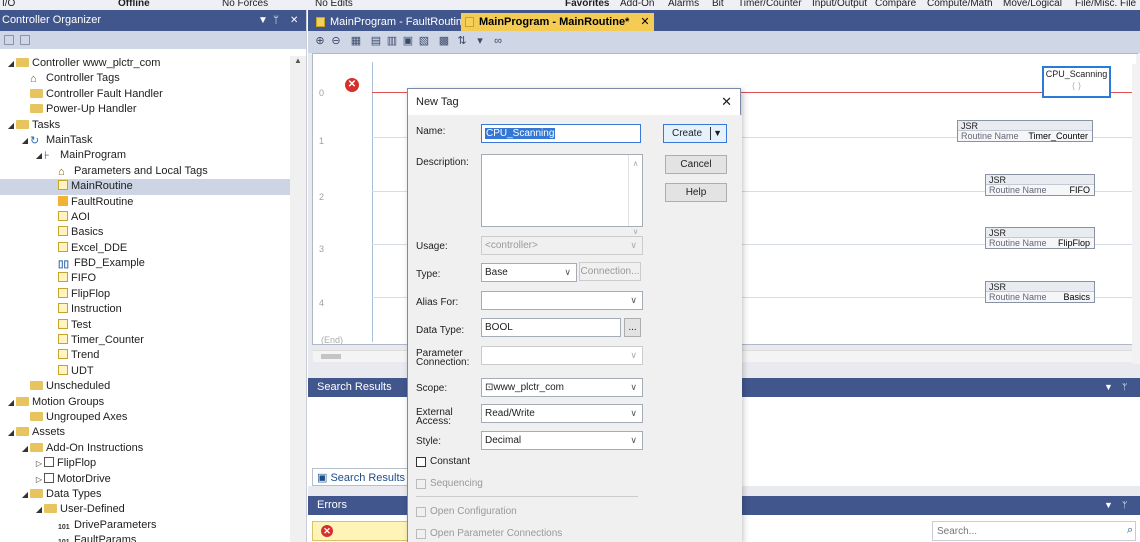 The height and width of the screenshot is (542, 1140). I want to click on jsr-instruction: JSR Routine Name FIFO, so click(1040, 185).